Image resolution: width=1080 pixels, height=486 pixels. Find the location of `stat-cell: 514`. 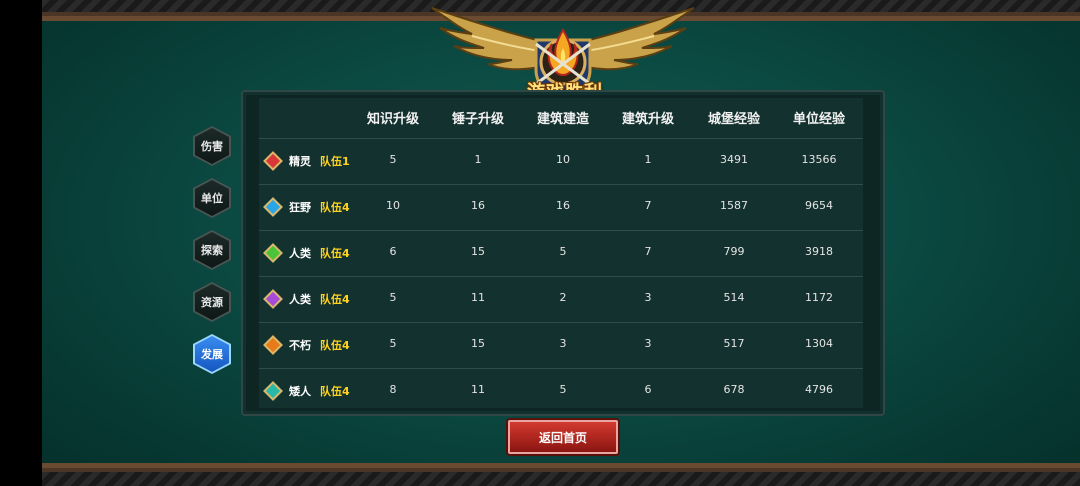

stat-cell: 514 is located at coordinates (734, 297).